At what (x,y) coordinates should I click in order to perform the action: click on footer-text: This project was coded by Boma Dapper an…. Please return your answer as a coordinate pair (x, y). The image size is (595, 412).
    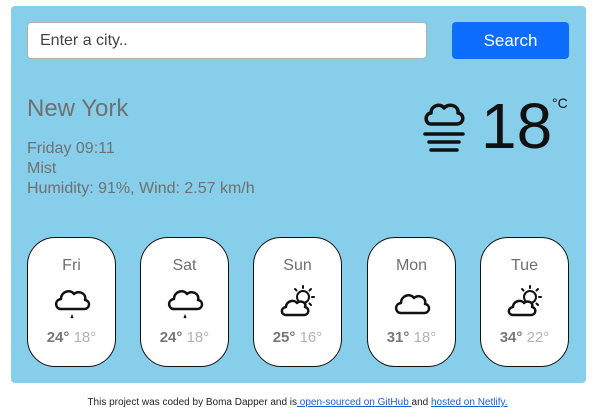
    Looking at the image, I should click on (192, 402).